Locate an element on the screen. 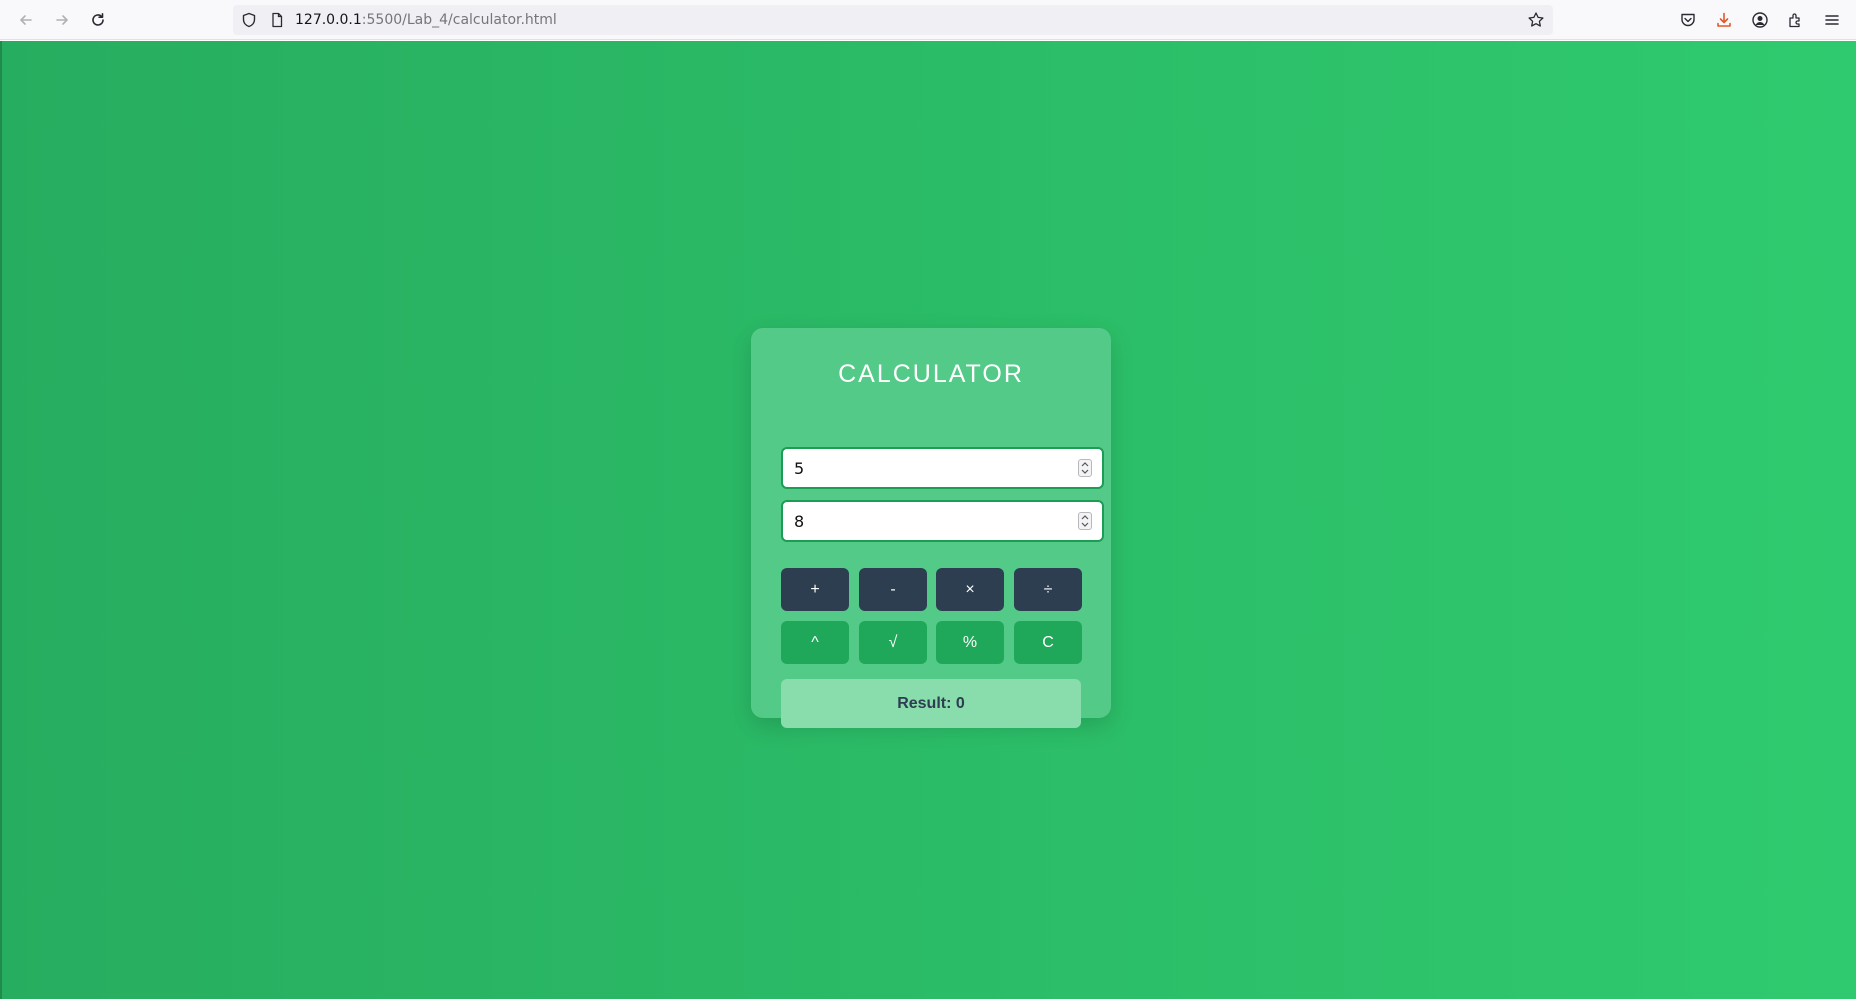 The image size is (1856, 999). calculator-card: CALCULATOR 5 8 + - × ÷ ^ √ % C Result: 0 is located at coordinates (931, 528).